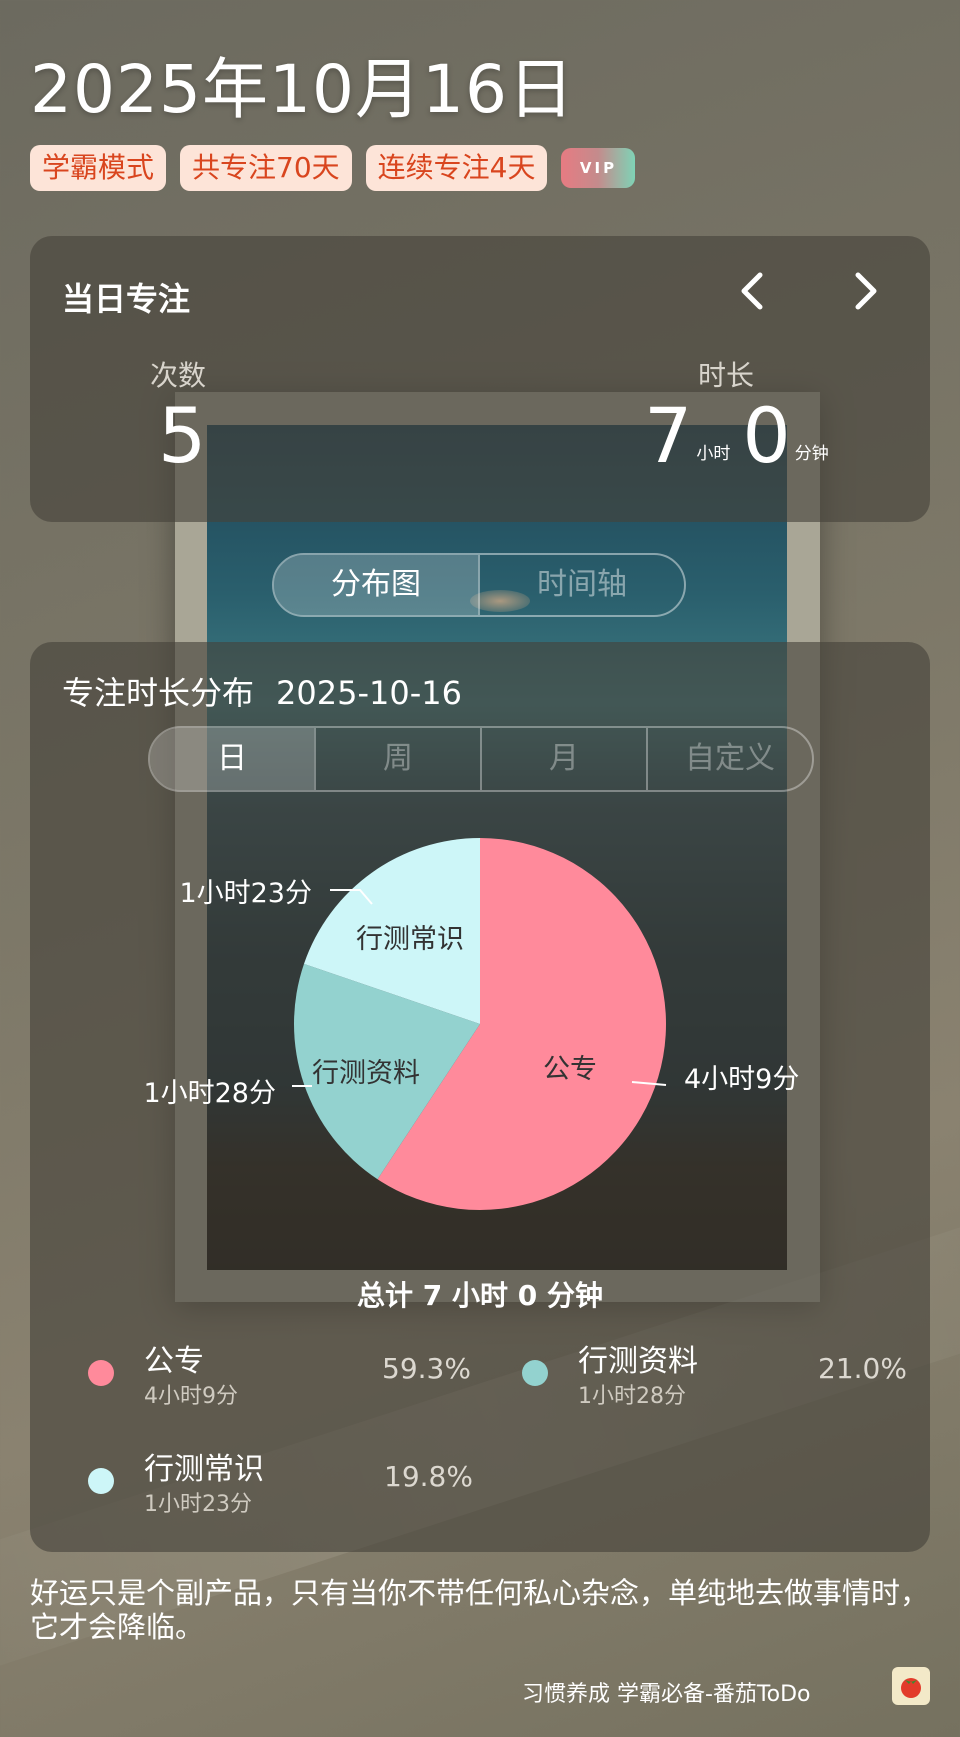 Image resolution: width=960 pixels, height=1737 pixels. Describe the element at coordinates (174, 1361) in the screenshot. I see `legend-name: 公专` at that location.